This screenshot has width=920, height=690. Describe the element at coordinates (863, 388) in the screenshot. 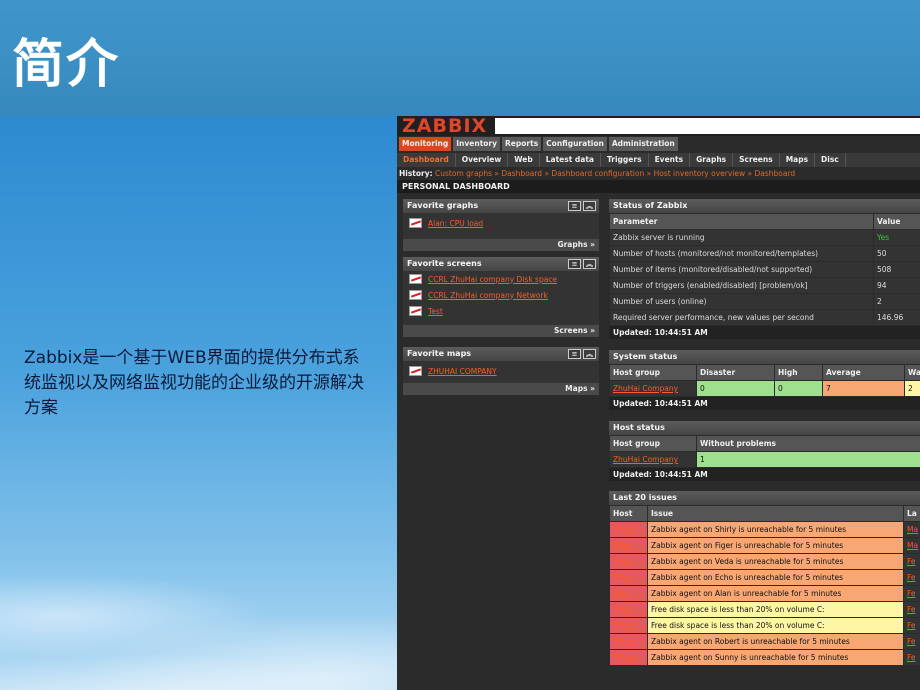

I see `average-count: 7` at that location.